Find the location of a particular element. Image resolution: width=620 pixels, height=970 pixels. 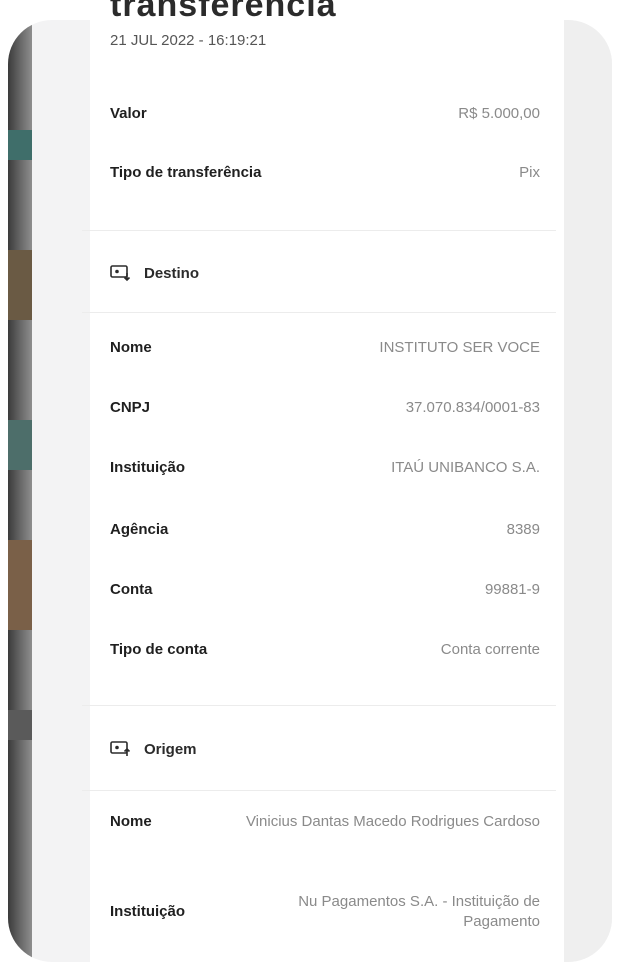

destino-tipo-conta-label: Tipo de conta is located at coordinates (159, 649).